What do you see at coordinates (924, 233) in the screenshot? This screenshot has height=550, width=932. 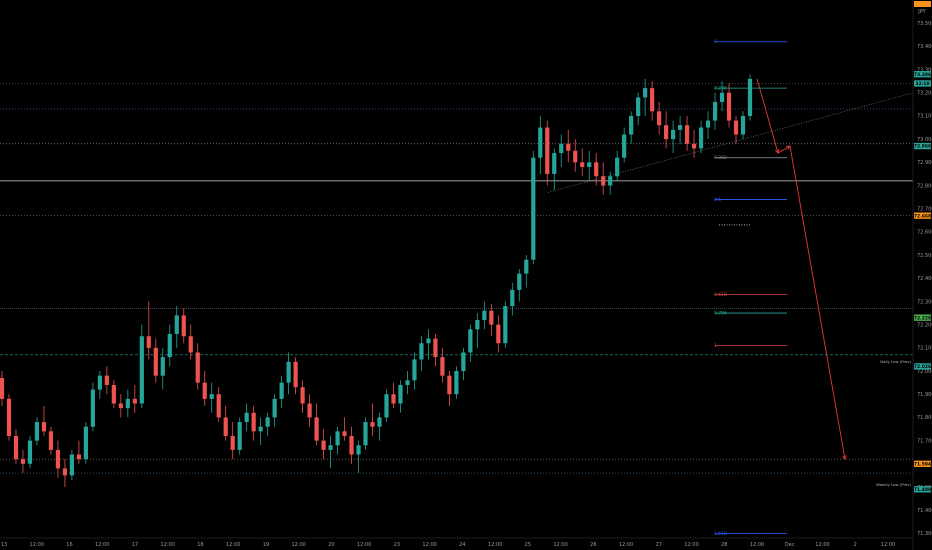 I see `y-tick-label: 72.600` at bounding box center [924, 233].